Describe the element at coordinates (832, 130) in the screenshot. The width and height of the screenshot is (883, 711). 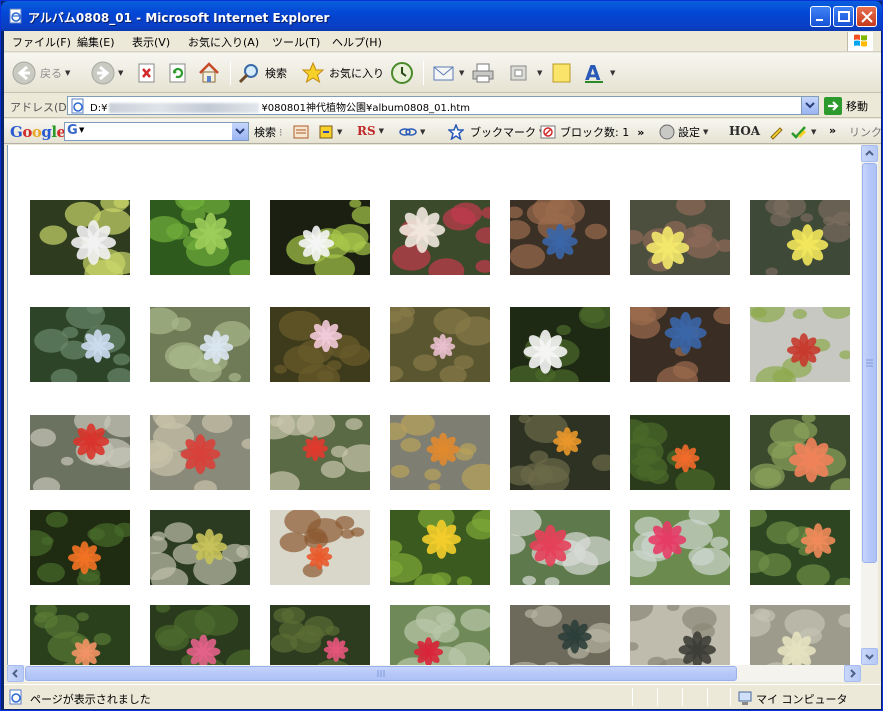
I see `more-chevron: »` at that location.